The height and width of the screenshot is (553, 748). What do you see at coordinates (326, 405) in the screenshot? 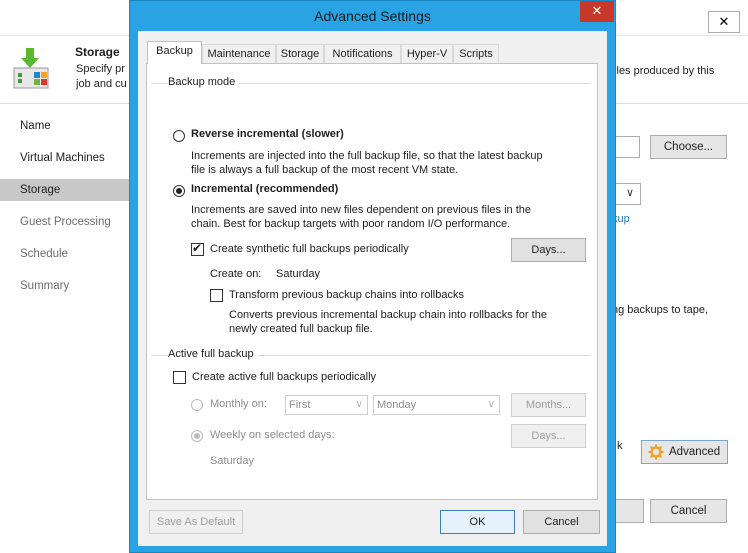
I see `monthly-week-select: First ∨` at bounding box center [326, 405].